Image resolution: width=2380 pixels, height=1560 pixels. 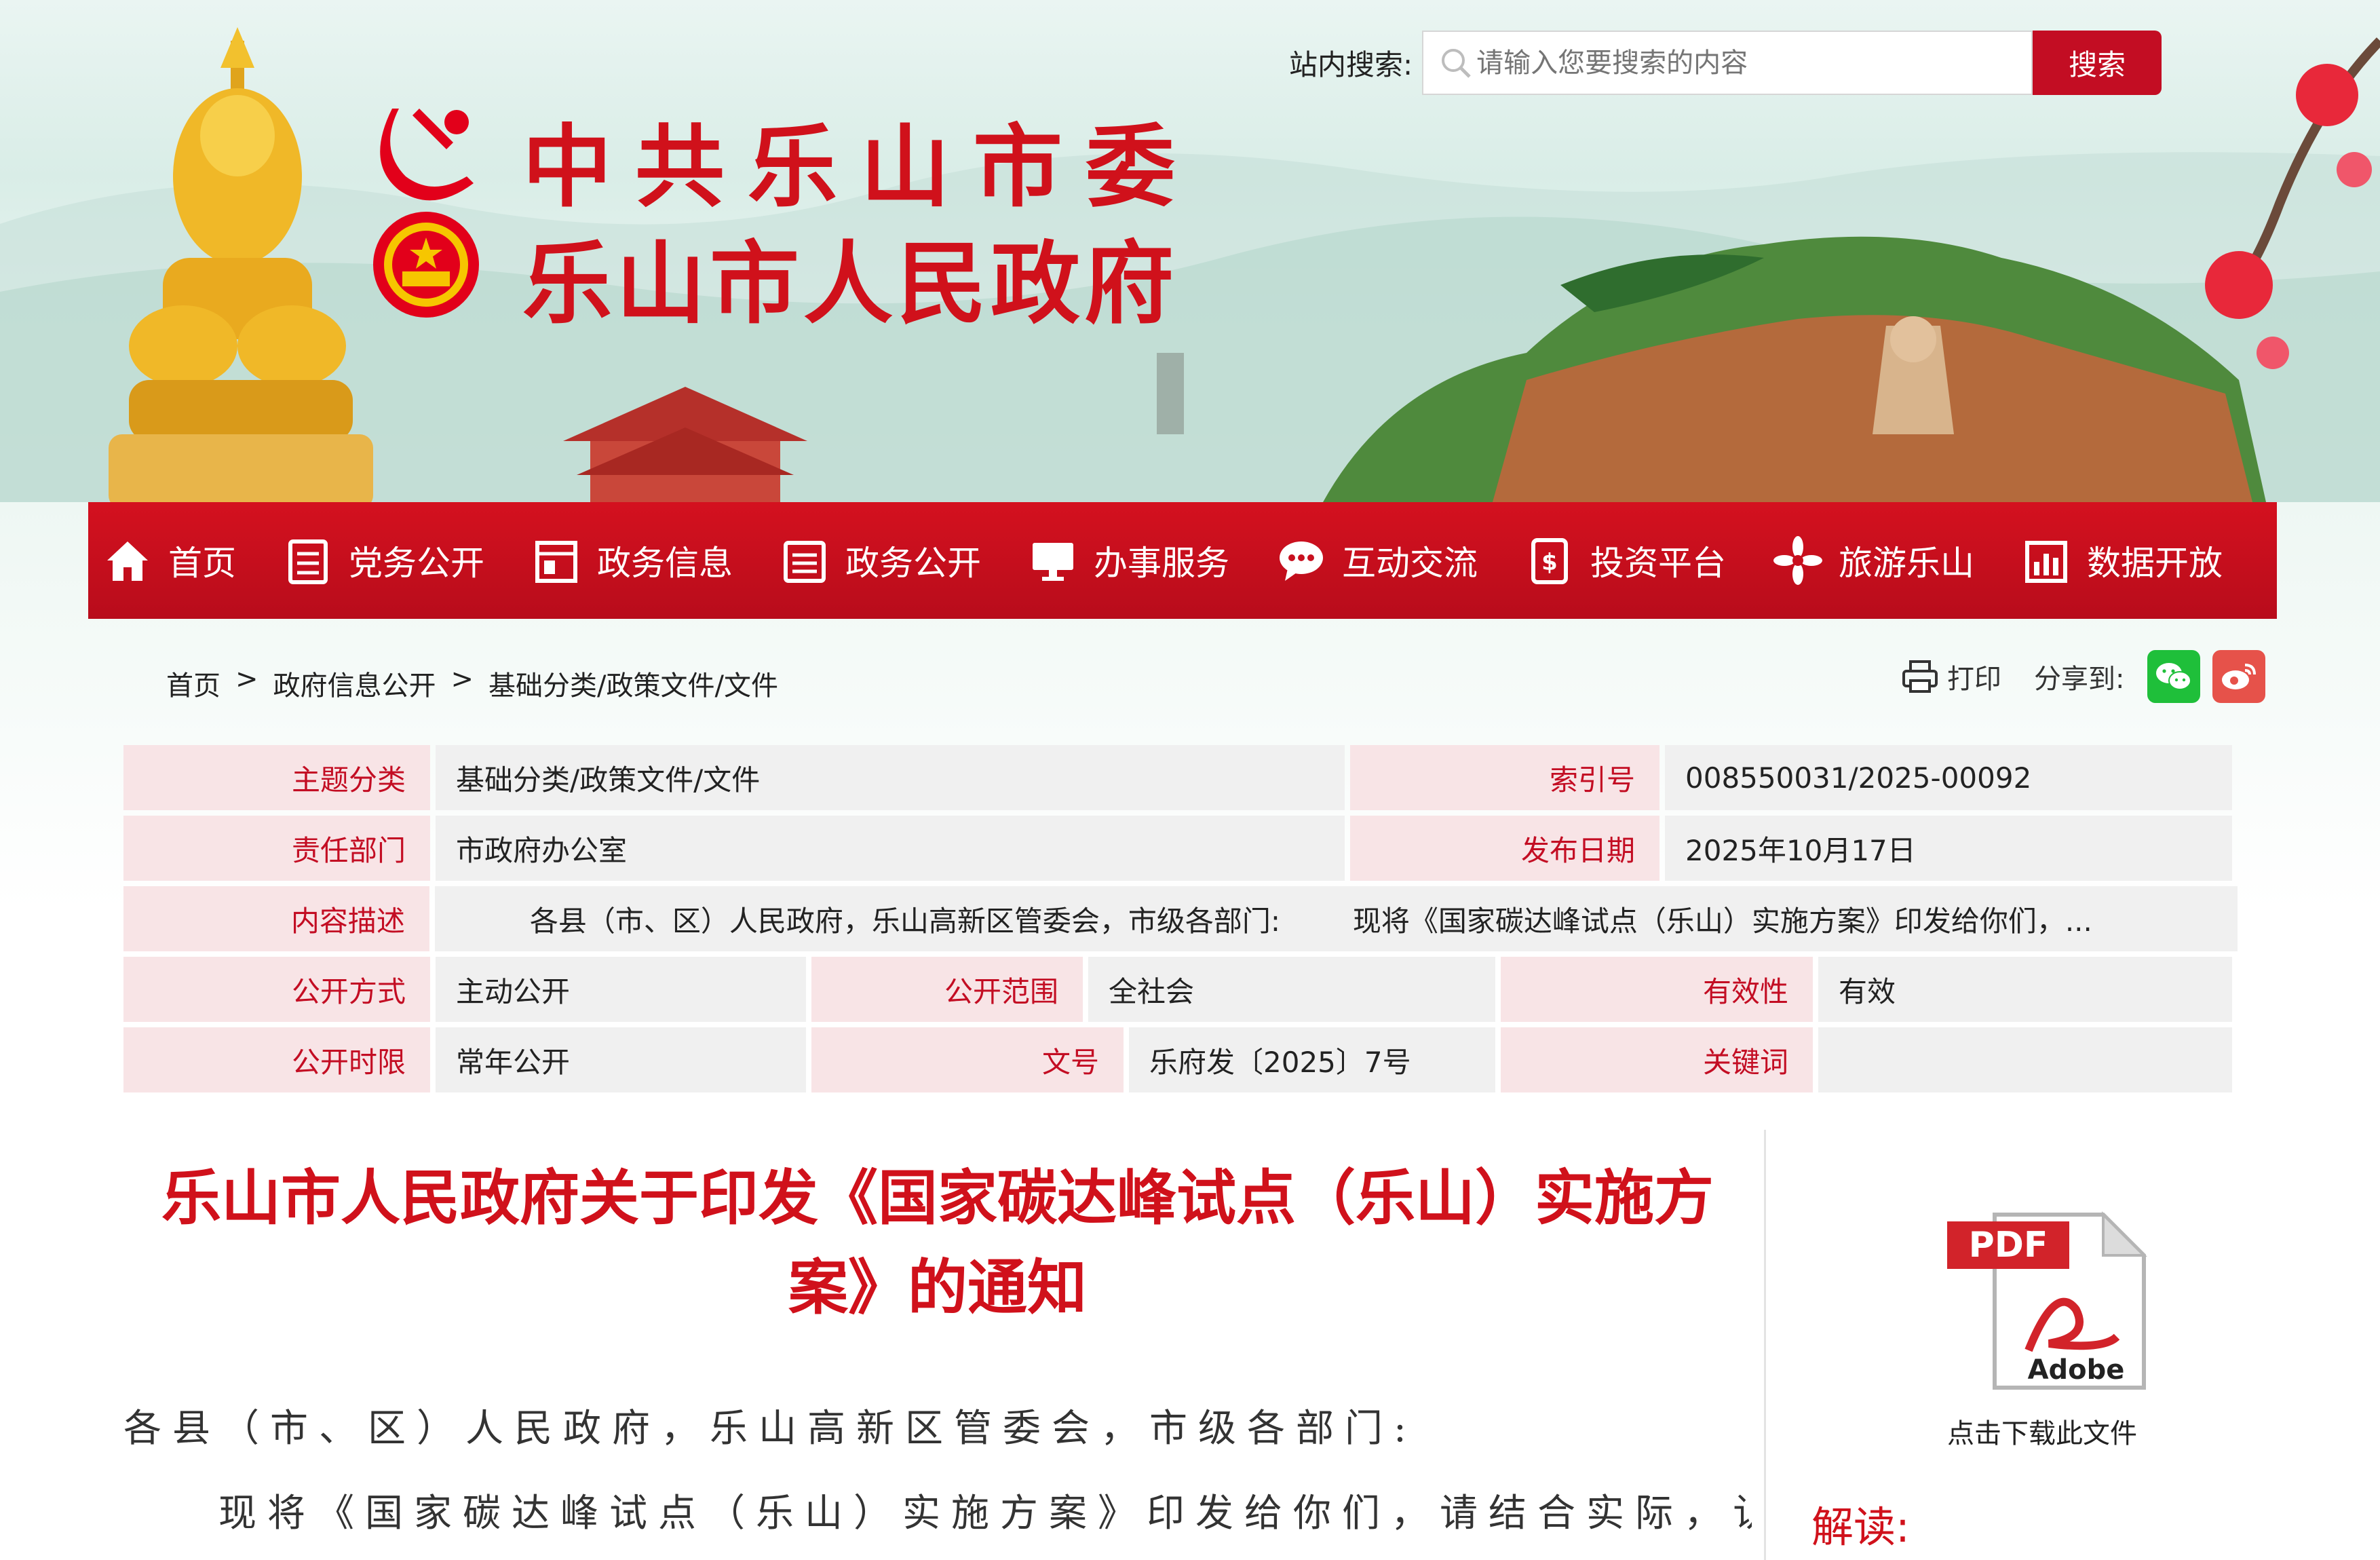 What do you see at coordinates (2047, 1300) in the screenshot?
I see `pdf-file-icon: PDF Adobe` at bounding box center [2047, 1300].